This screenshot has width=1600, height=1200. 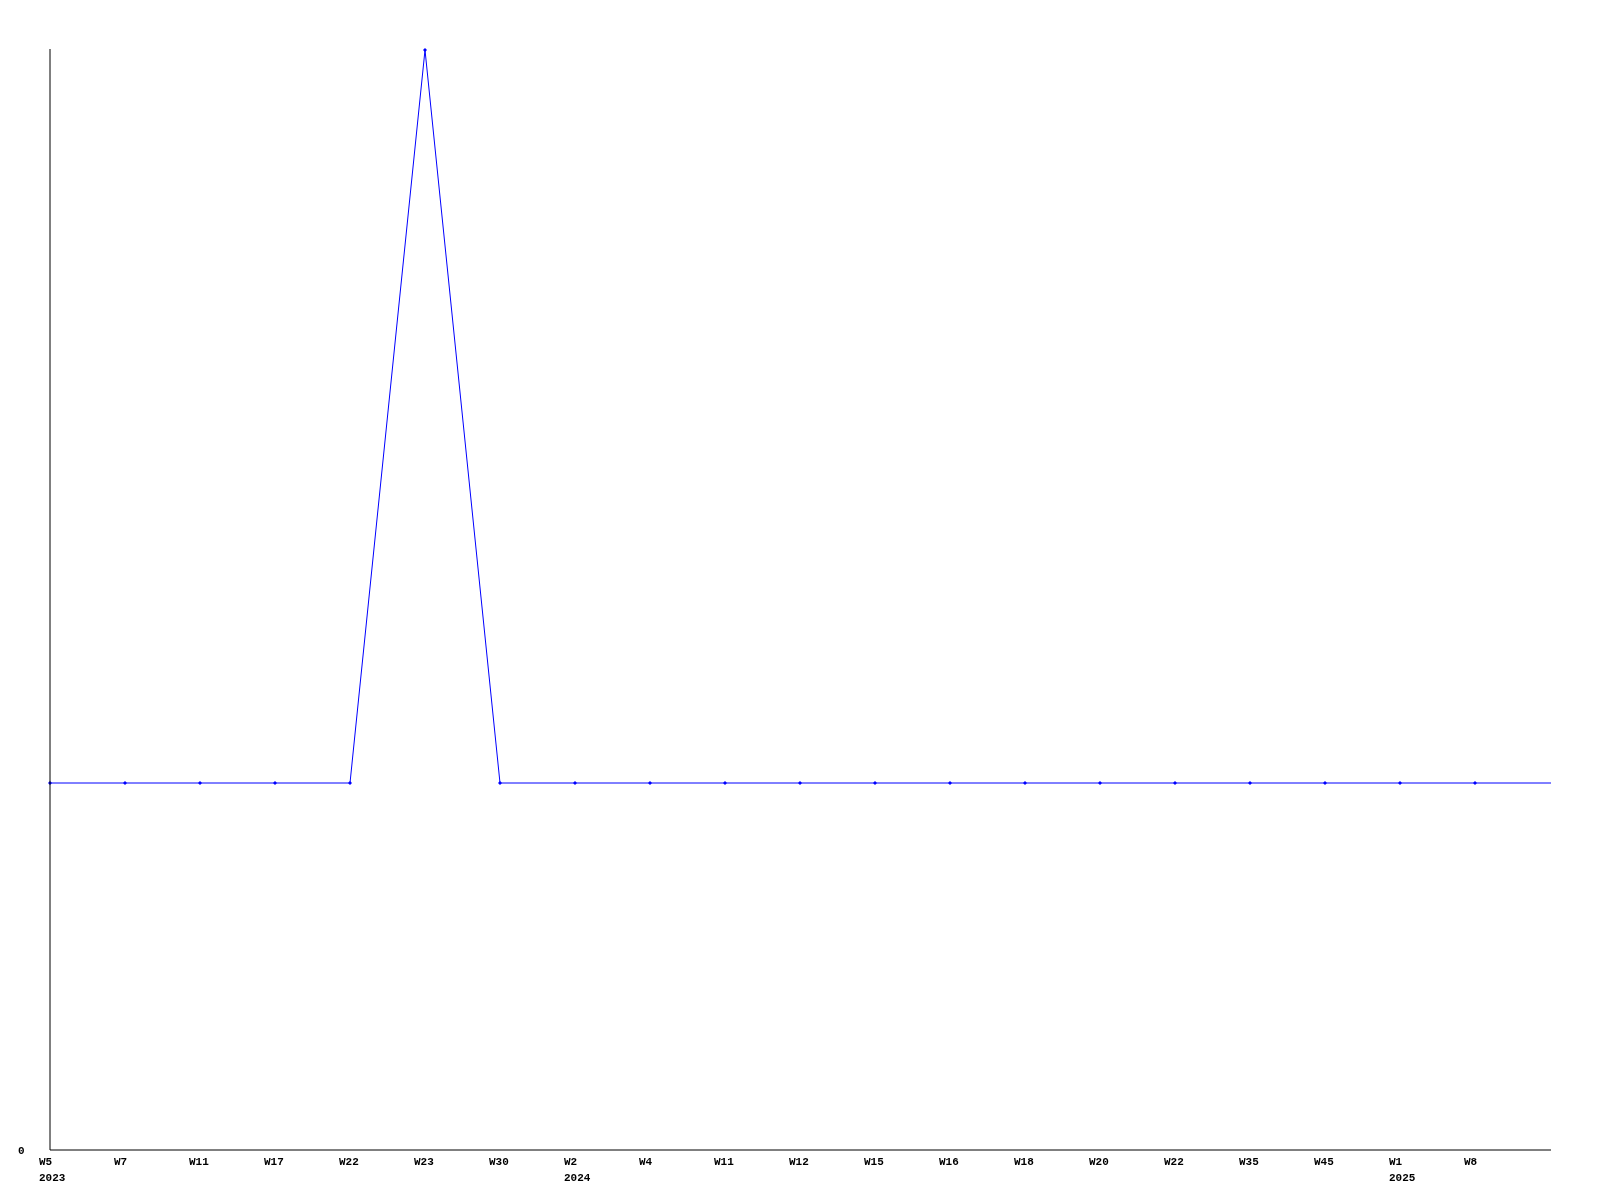 I want to click on x-tick-label: W16, so click(x=949, y=1162).